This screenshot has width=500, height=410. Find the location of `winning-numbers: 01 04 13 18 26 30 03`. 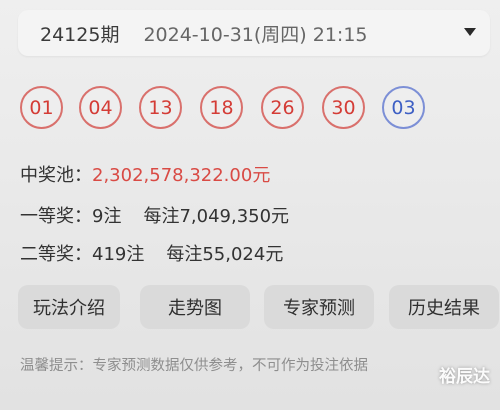

winning-numbers: 01 04 13 18 26 30 03 is located at coordinates (230, 111).